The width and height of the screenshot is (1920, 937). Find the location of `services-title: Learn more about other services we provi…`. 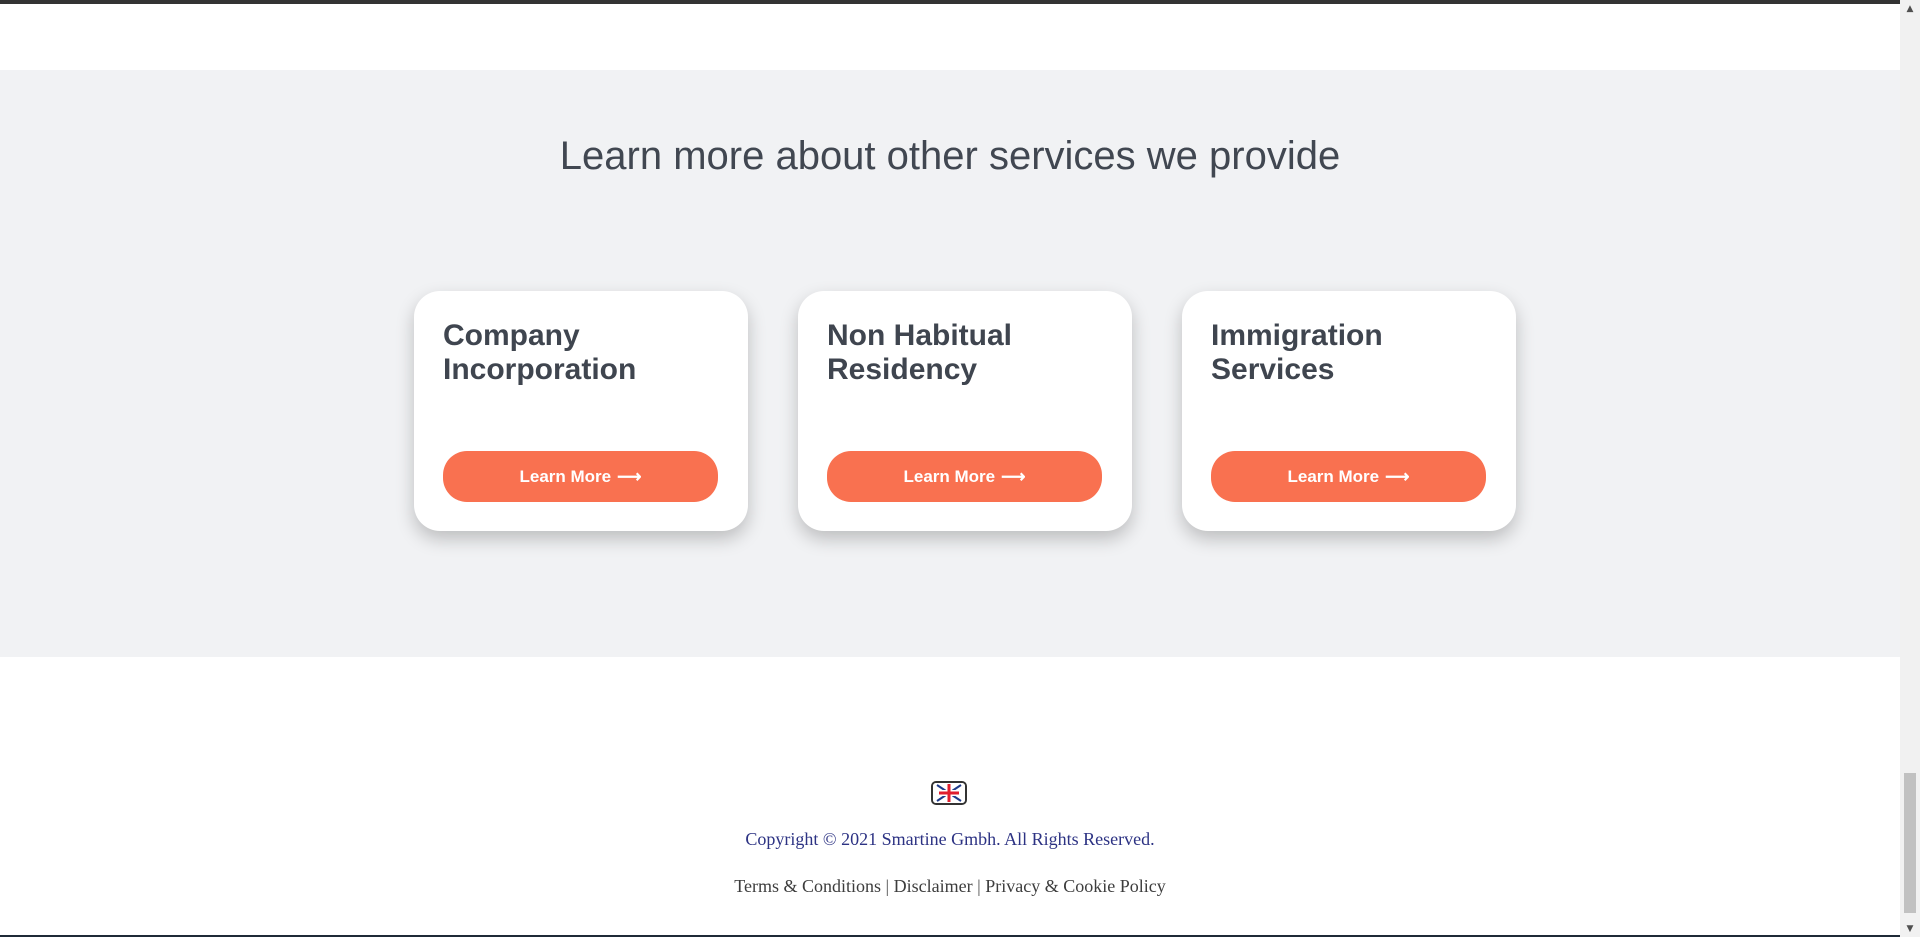

services-title: Learn more about other services we provi… is located at coordinates (950, 156).